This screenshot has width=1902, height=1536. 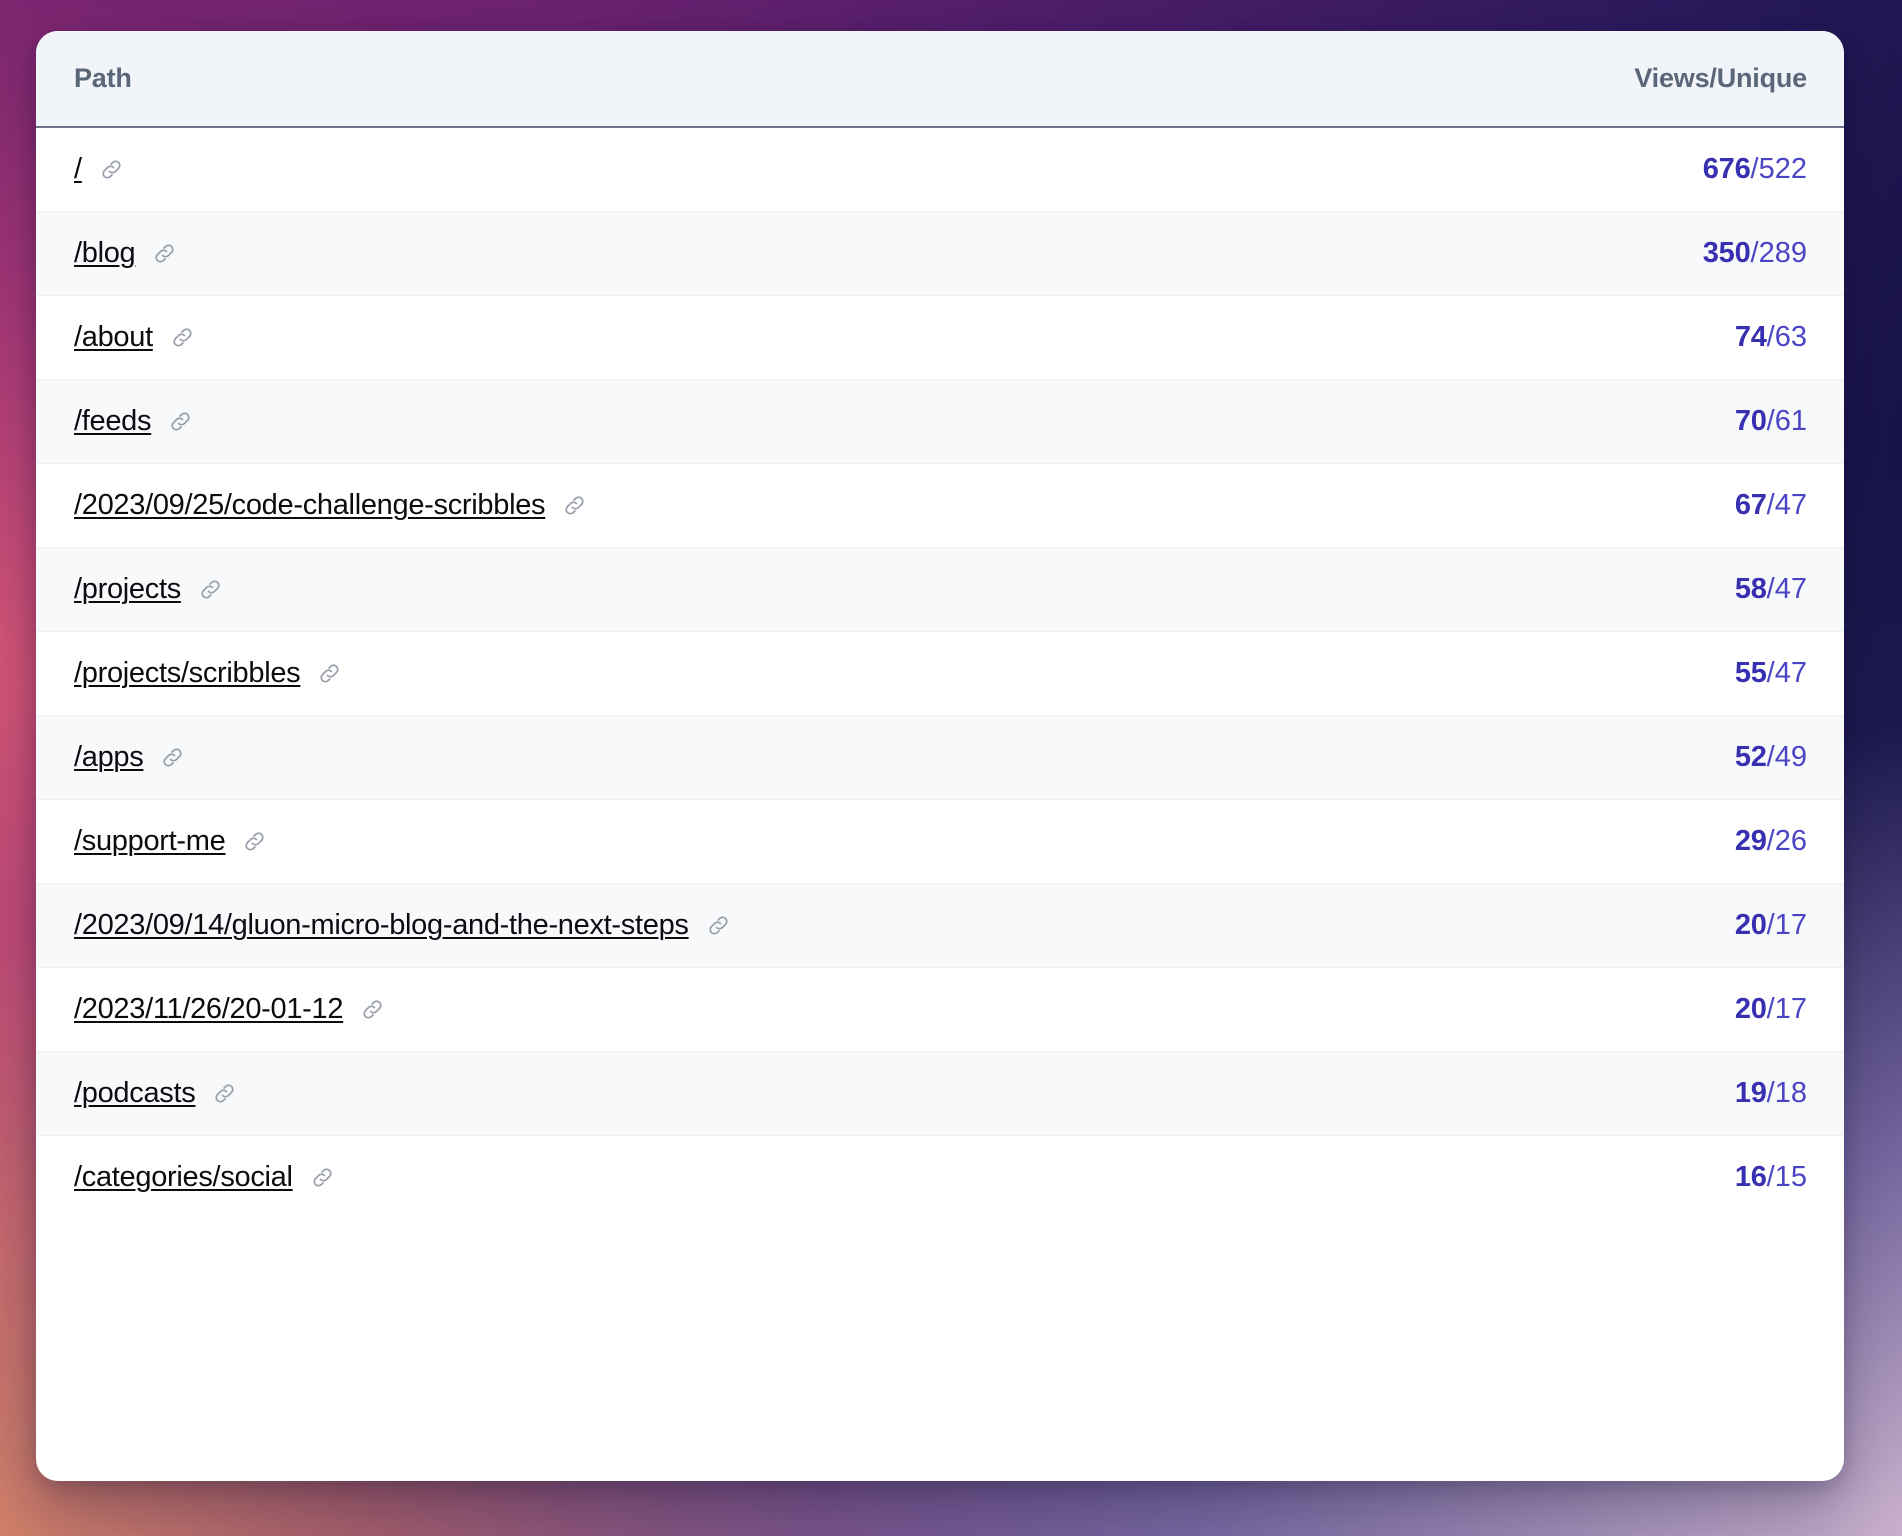 I want to click on path-cell: /feeds, so click(x=488, y=421).